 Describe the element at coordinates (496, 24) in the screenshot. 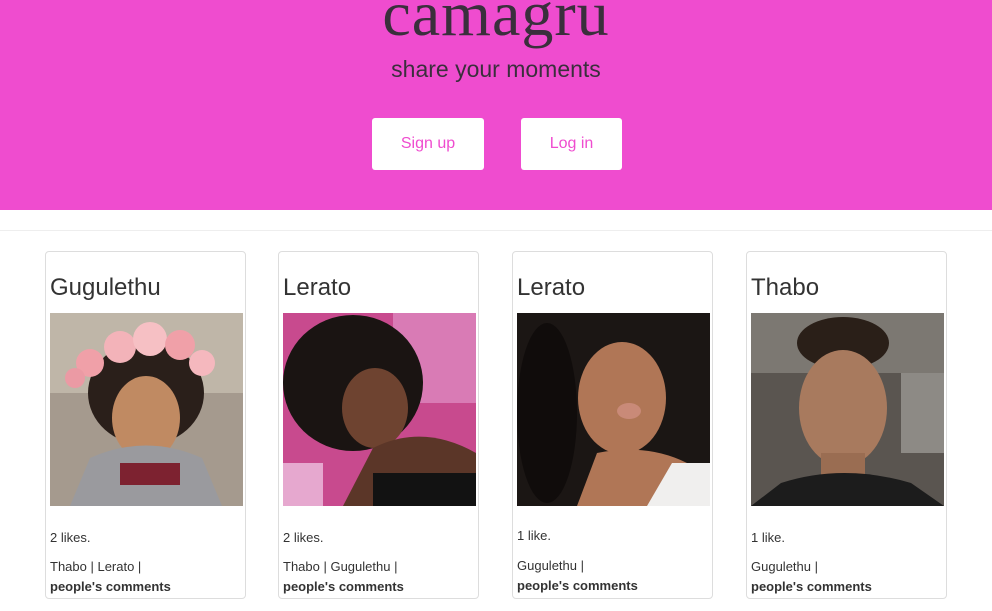

I see `brand-title: camagru` at that location.